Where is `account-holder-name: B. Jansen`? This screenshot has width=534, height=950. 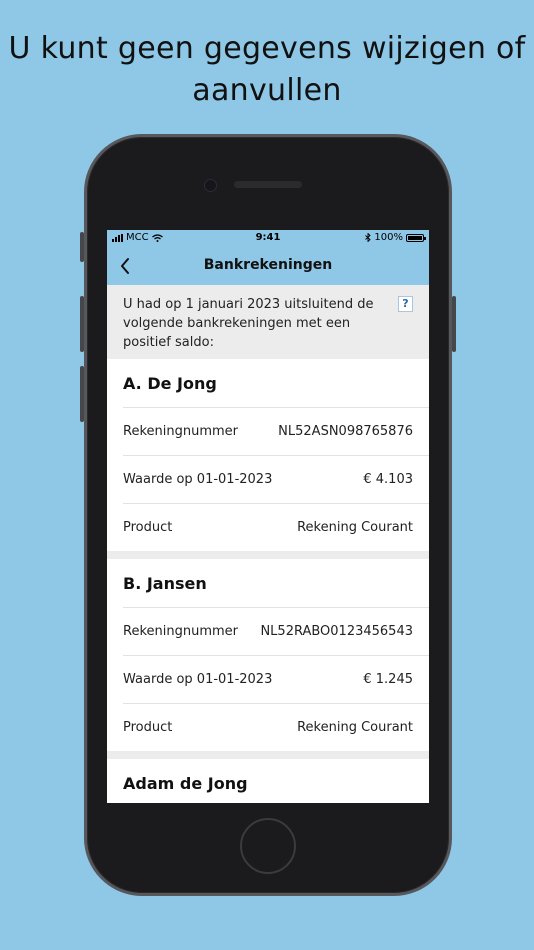
account-holder-name: B. Jansen is located at coordinates (165, 583).